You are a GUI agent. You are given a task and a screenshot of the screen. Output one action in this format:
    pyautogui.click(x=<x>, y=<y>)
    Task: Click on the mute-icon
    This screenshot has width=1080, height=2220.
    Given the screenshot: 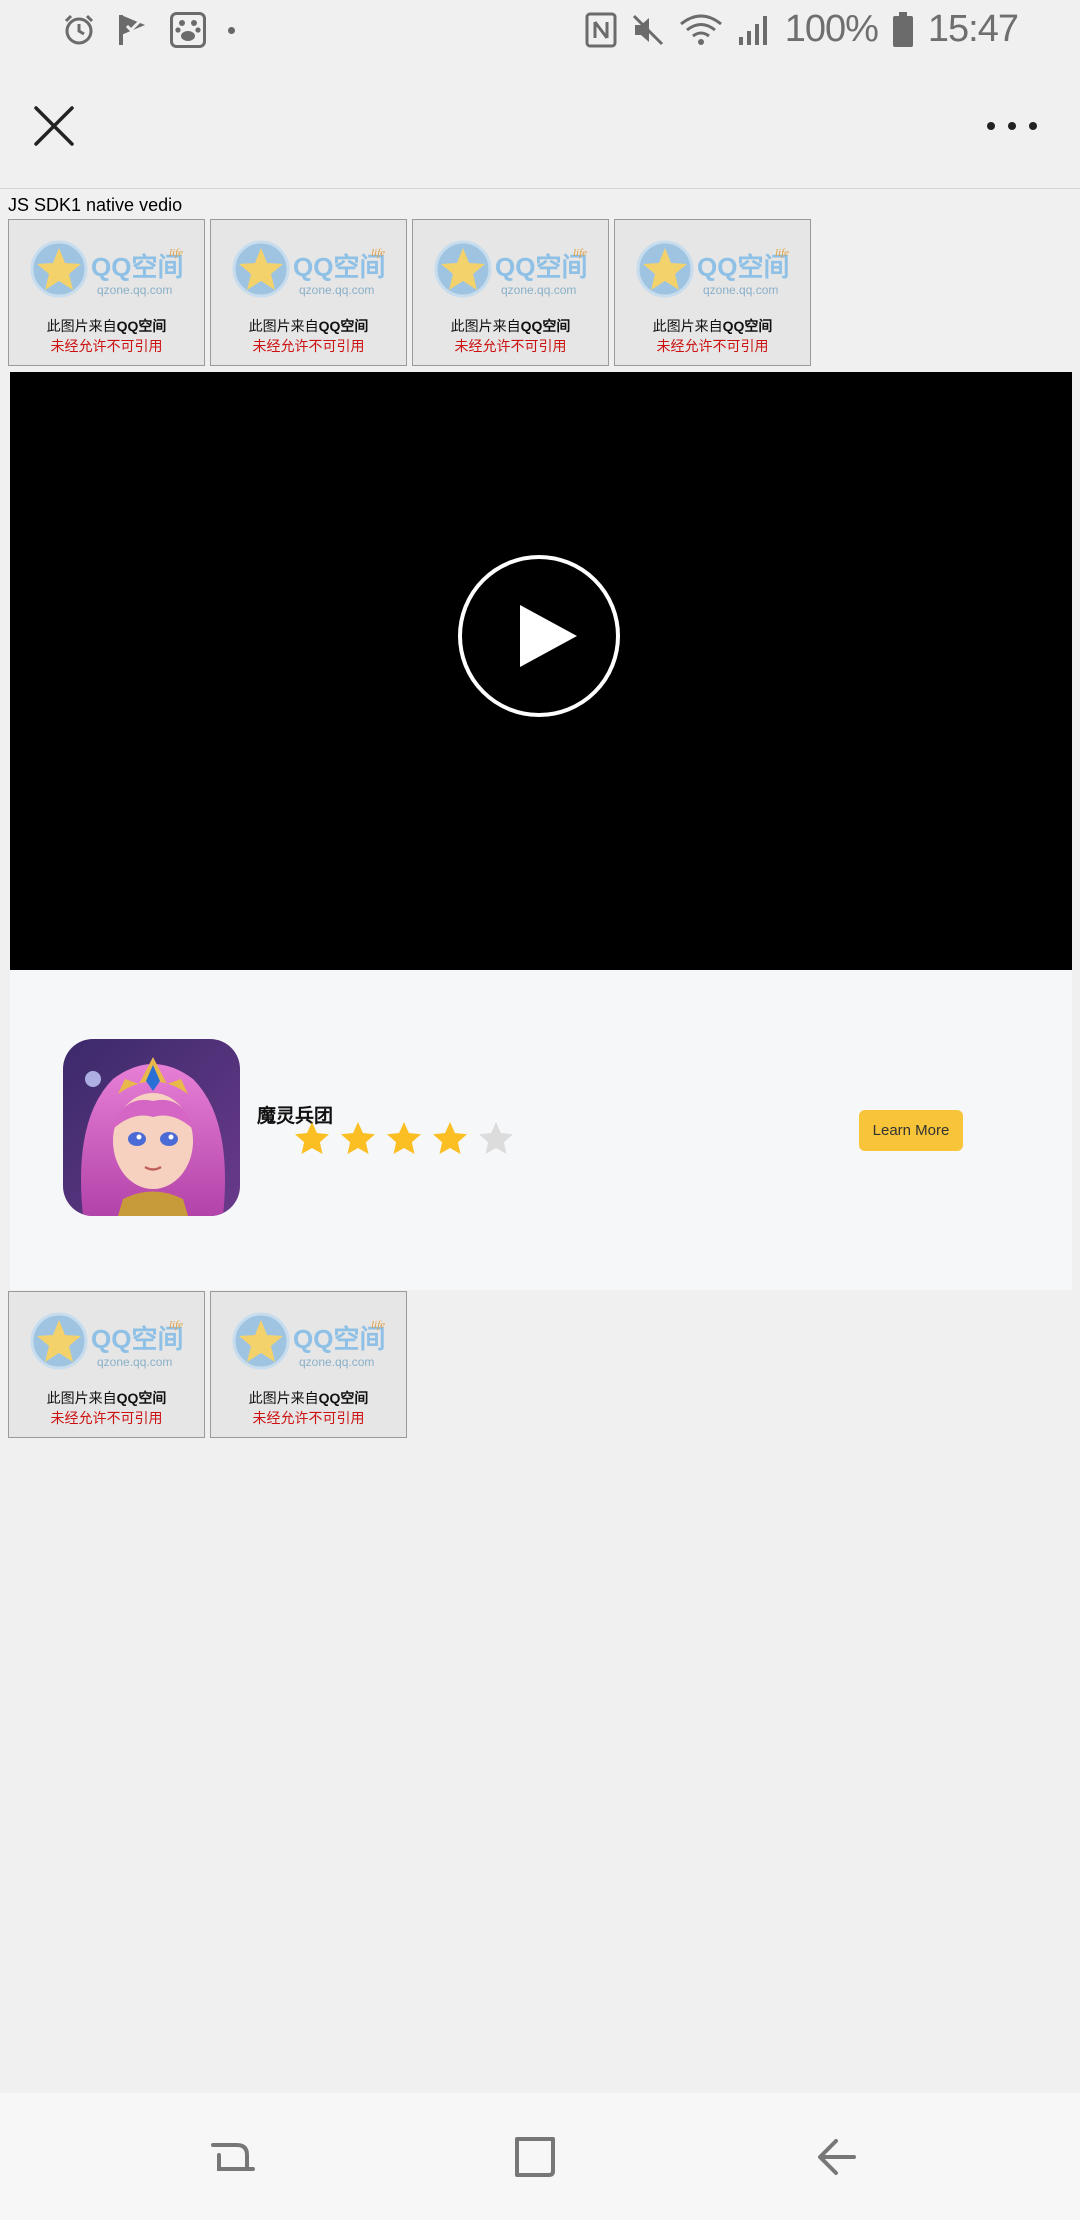 What is the action you would take?
    pyautogui.click(x=647, y=29)
    